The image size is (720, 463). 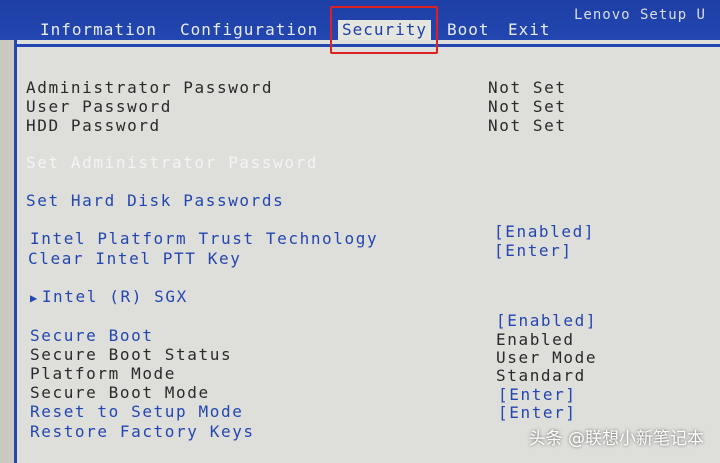 I want to click on set-admin-password-item: Set Administrator Password, so click(x=172, y=162).